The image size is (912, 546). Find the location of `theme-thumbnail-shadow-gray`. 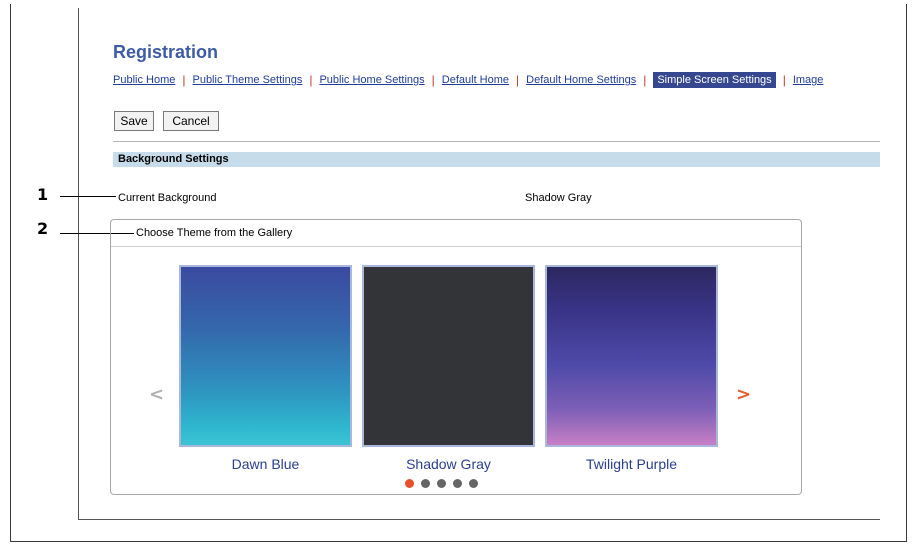

theme-thumbnail-shadow-gray is located at coordinates (448, 356).